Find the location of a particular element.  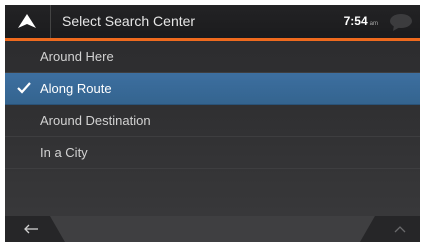

option-in-a-city: In a City is located at coordinates (212, 153).